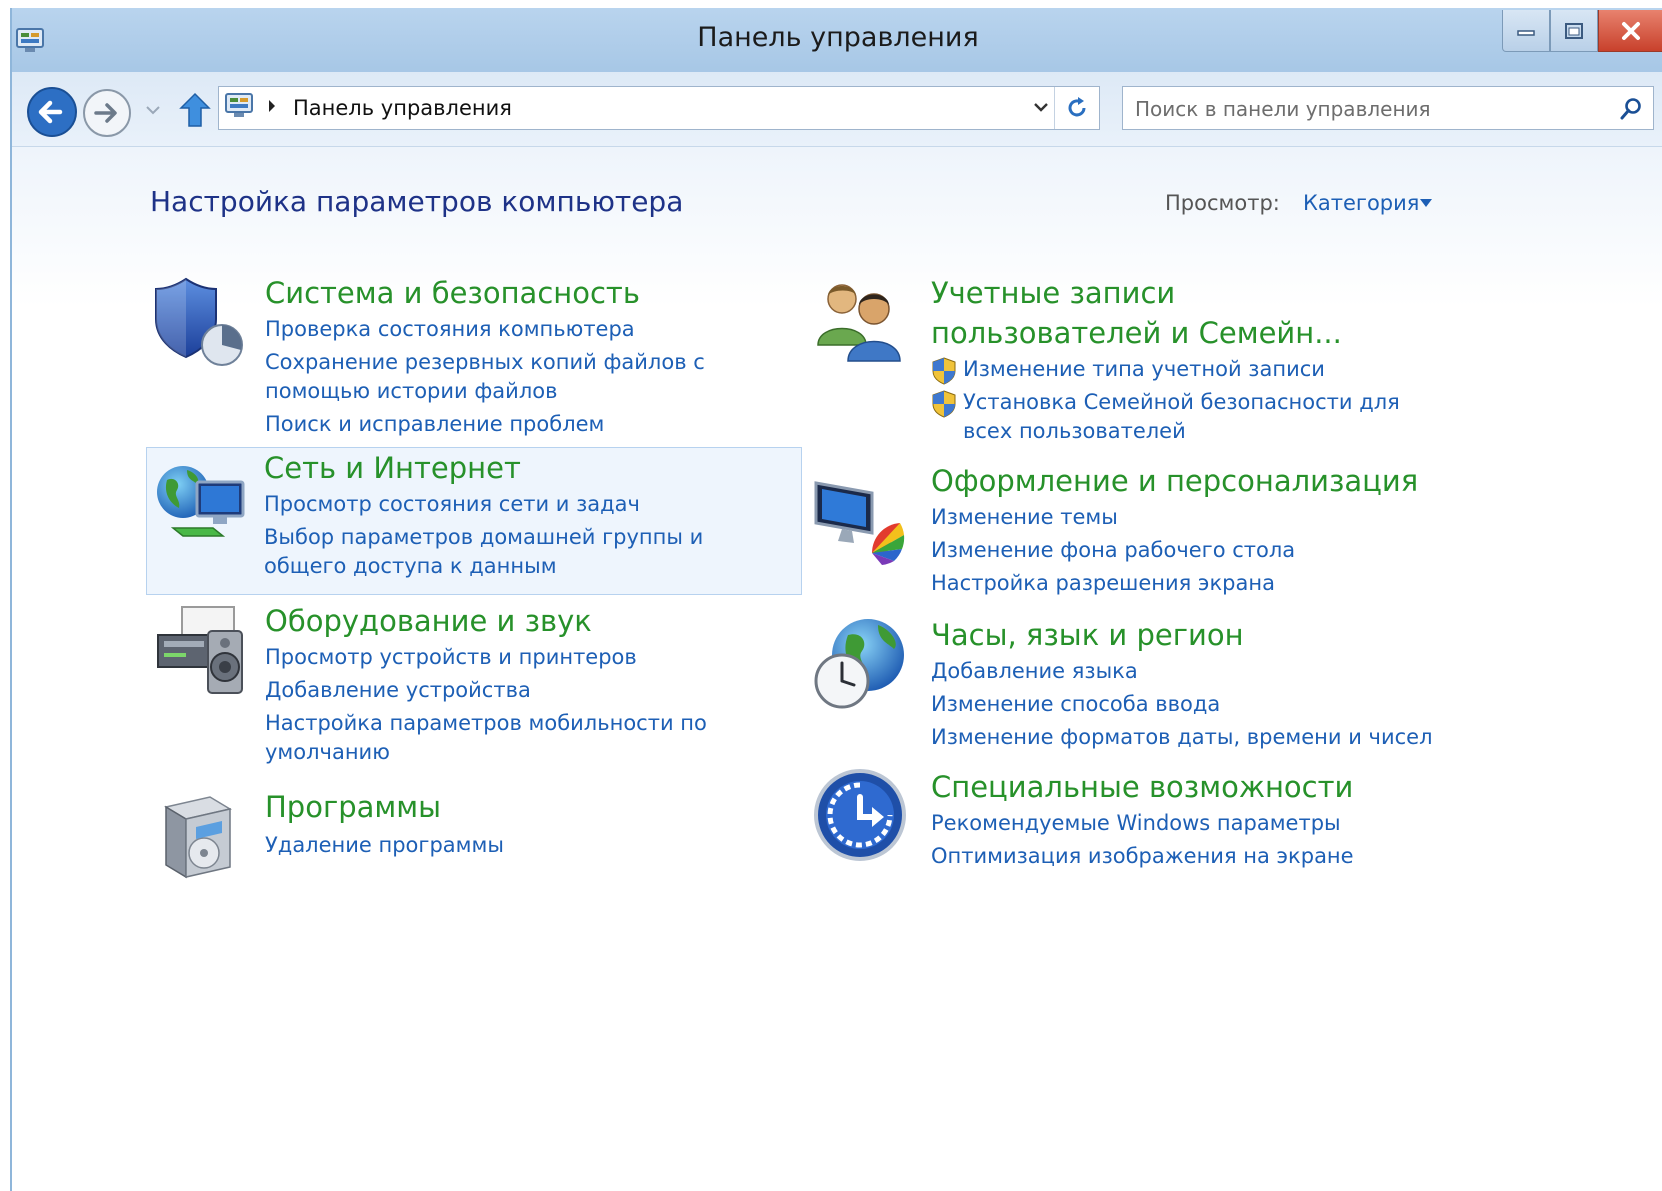 This screenshot has height=1191, width=1662. What do you see at coordinates (1181, 550) in the screenshot?
I see `link-change-desktop-background: Изменение фона рабочего стола` at bounding box center [1181, 550].